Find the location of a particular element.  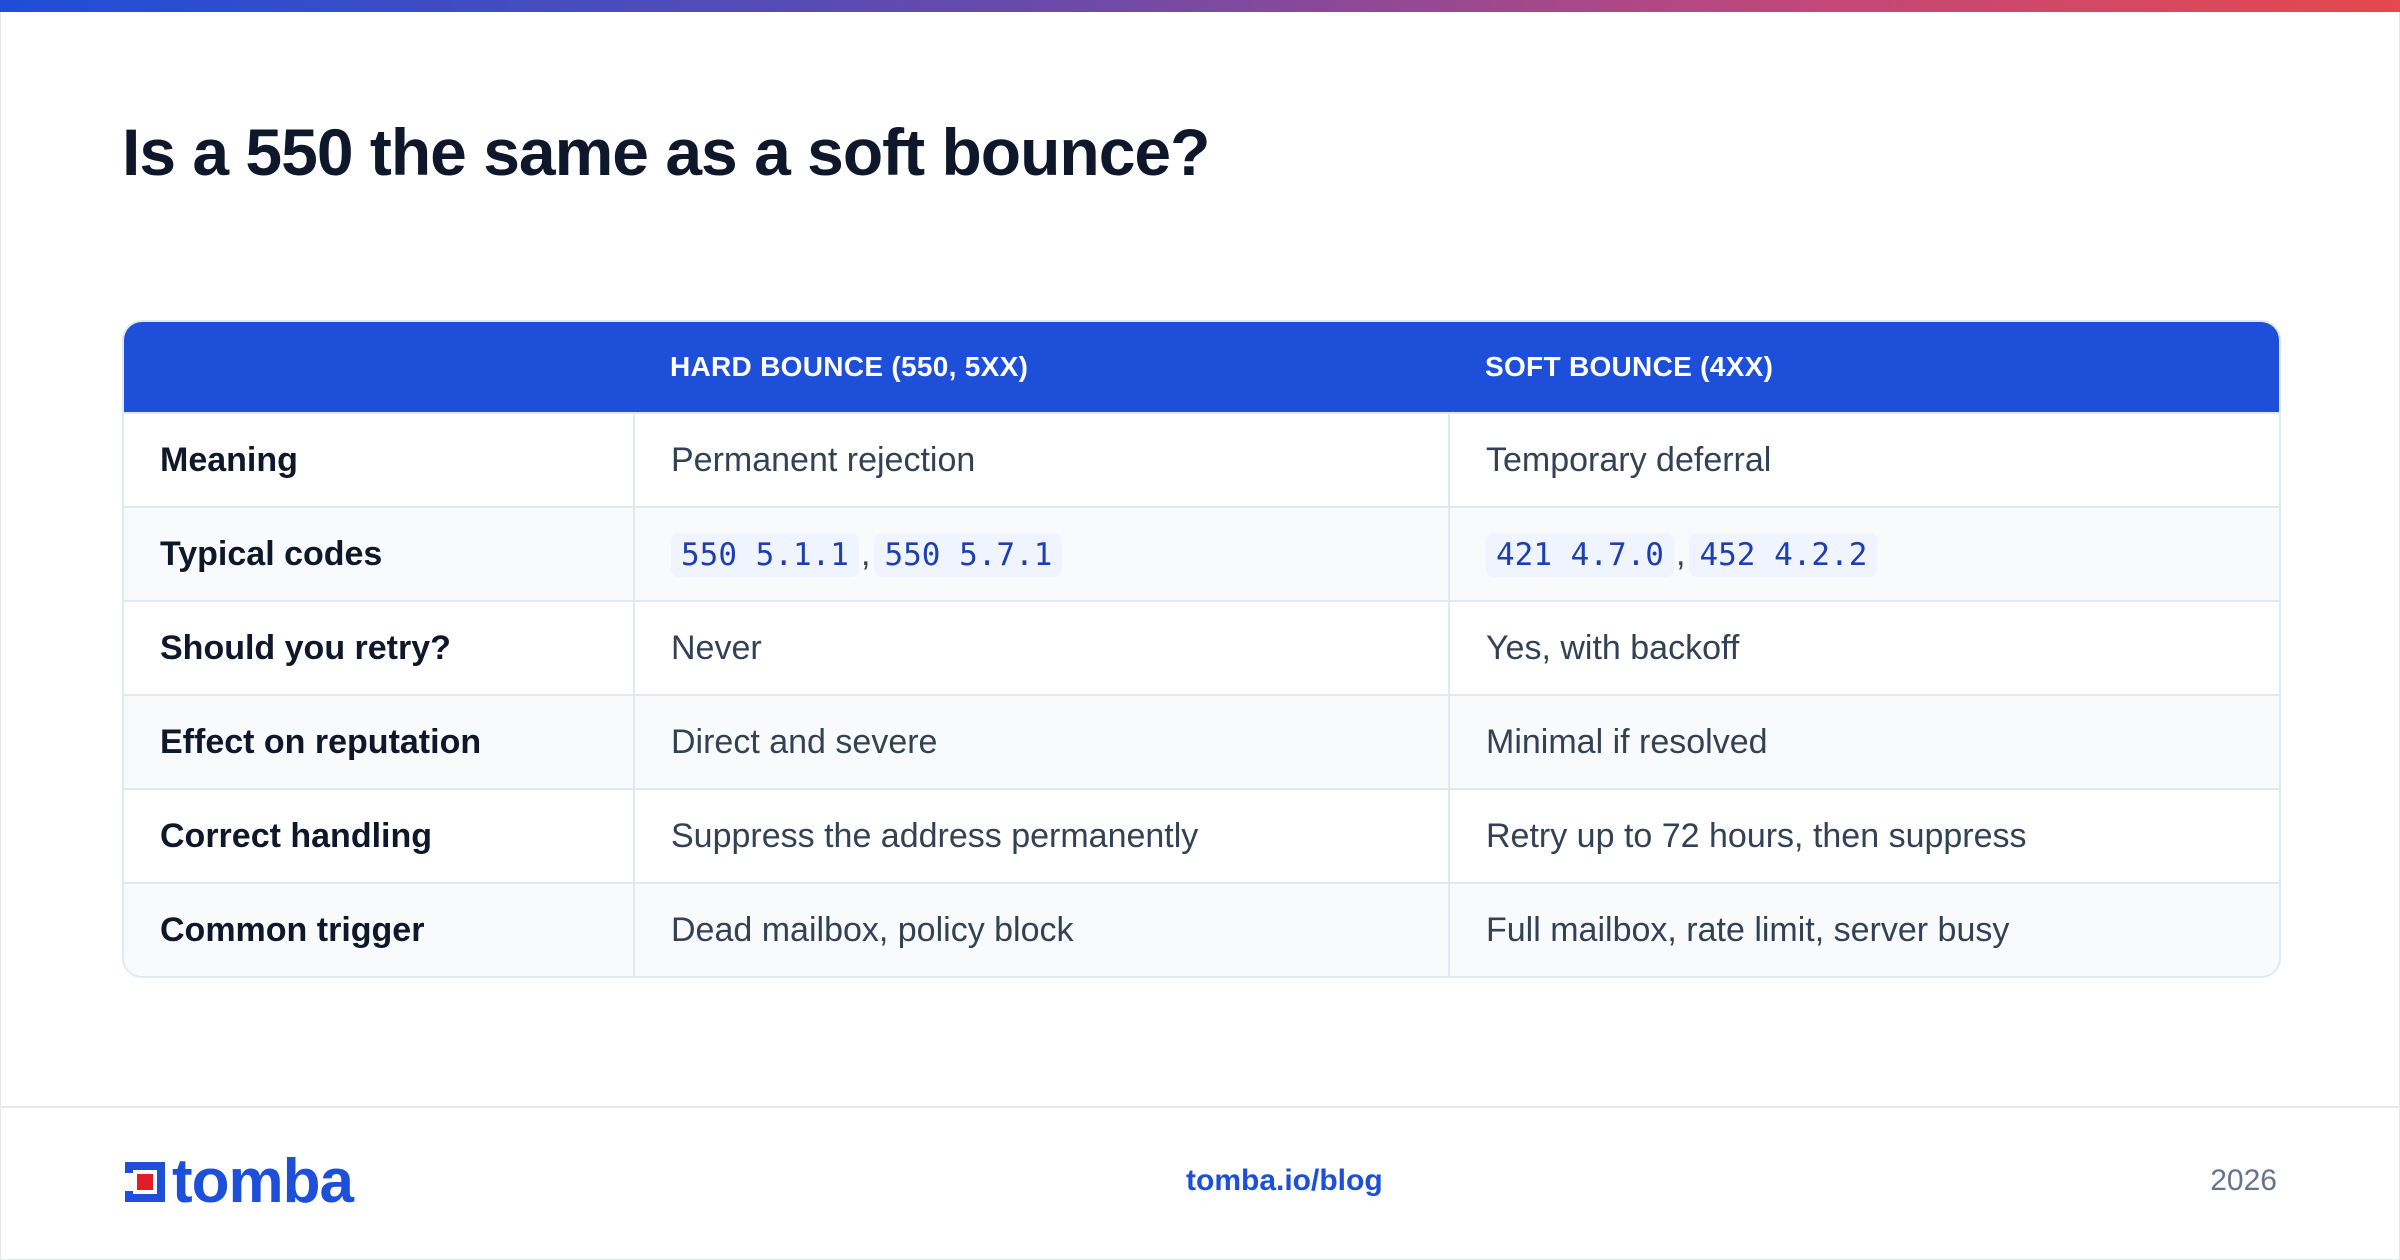

row-label-handling: Correct handling is located at coordinates (379, 835).